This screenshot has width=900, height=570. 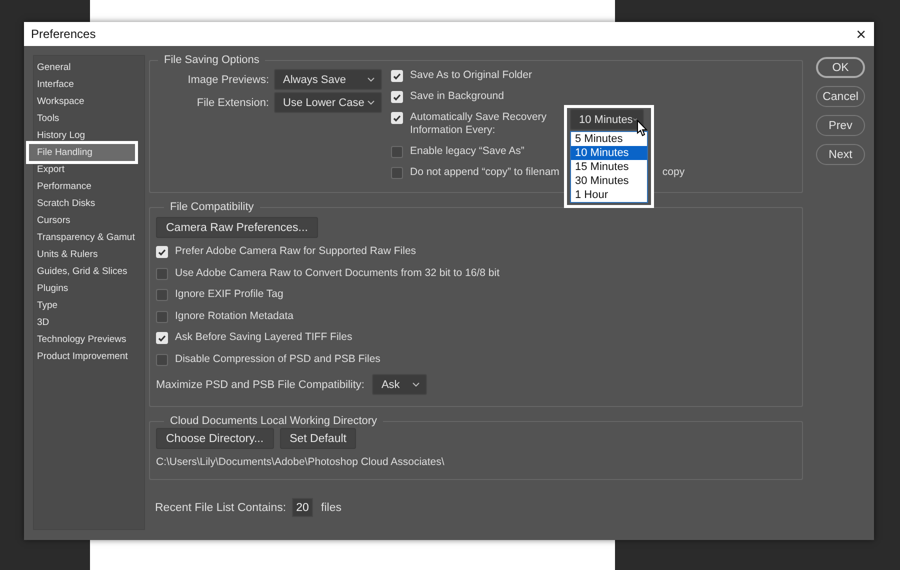 What do you see at coordinates (89, 84) in the screenshot?
I see `sidebar-item: Interface` at bounding box center [89, 84].